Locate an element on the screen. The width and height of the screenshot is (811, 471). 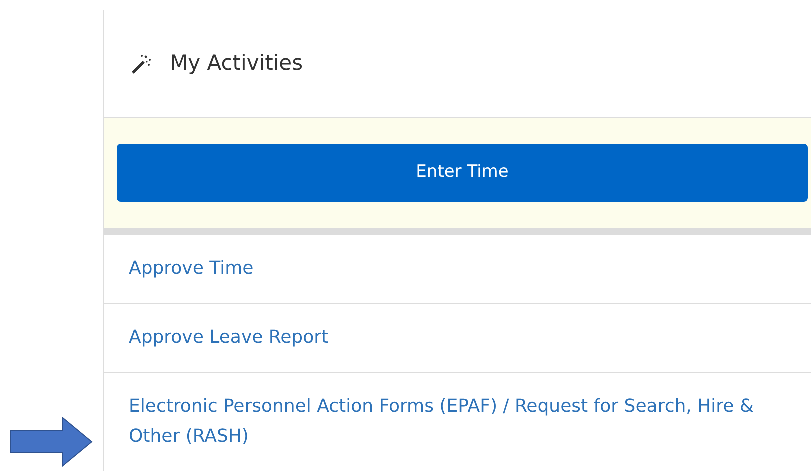
arrow-icon is located at coordinates (51, 442).